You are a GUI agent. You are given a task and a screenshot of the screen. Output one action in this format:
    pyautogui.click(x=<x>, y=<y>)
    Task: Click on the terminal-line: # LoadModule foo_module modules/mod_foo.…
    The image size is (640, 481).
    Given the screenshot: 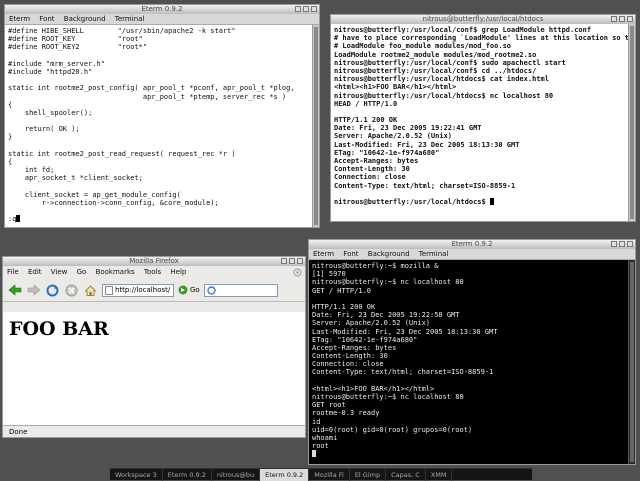 What is the action you would take?
    pyautogui.click(x=423, y=46)
    